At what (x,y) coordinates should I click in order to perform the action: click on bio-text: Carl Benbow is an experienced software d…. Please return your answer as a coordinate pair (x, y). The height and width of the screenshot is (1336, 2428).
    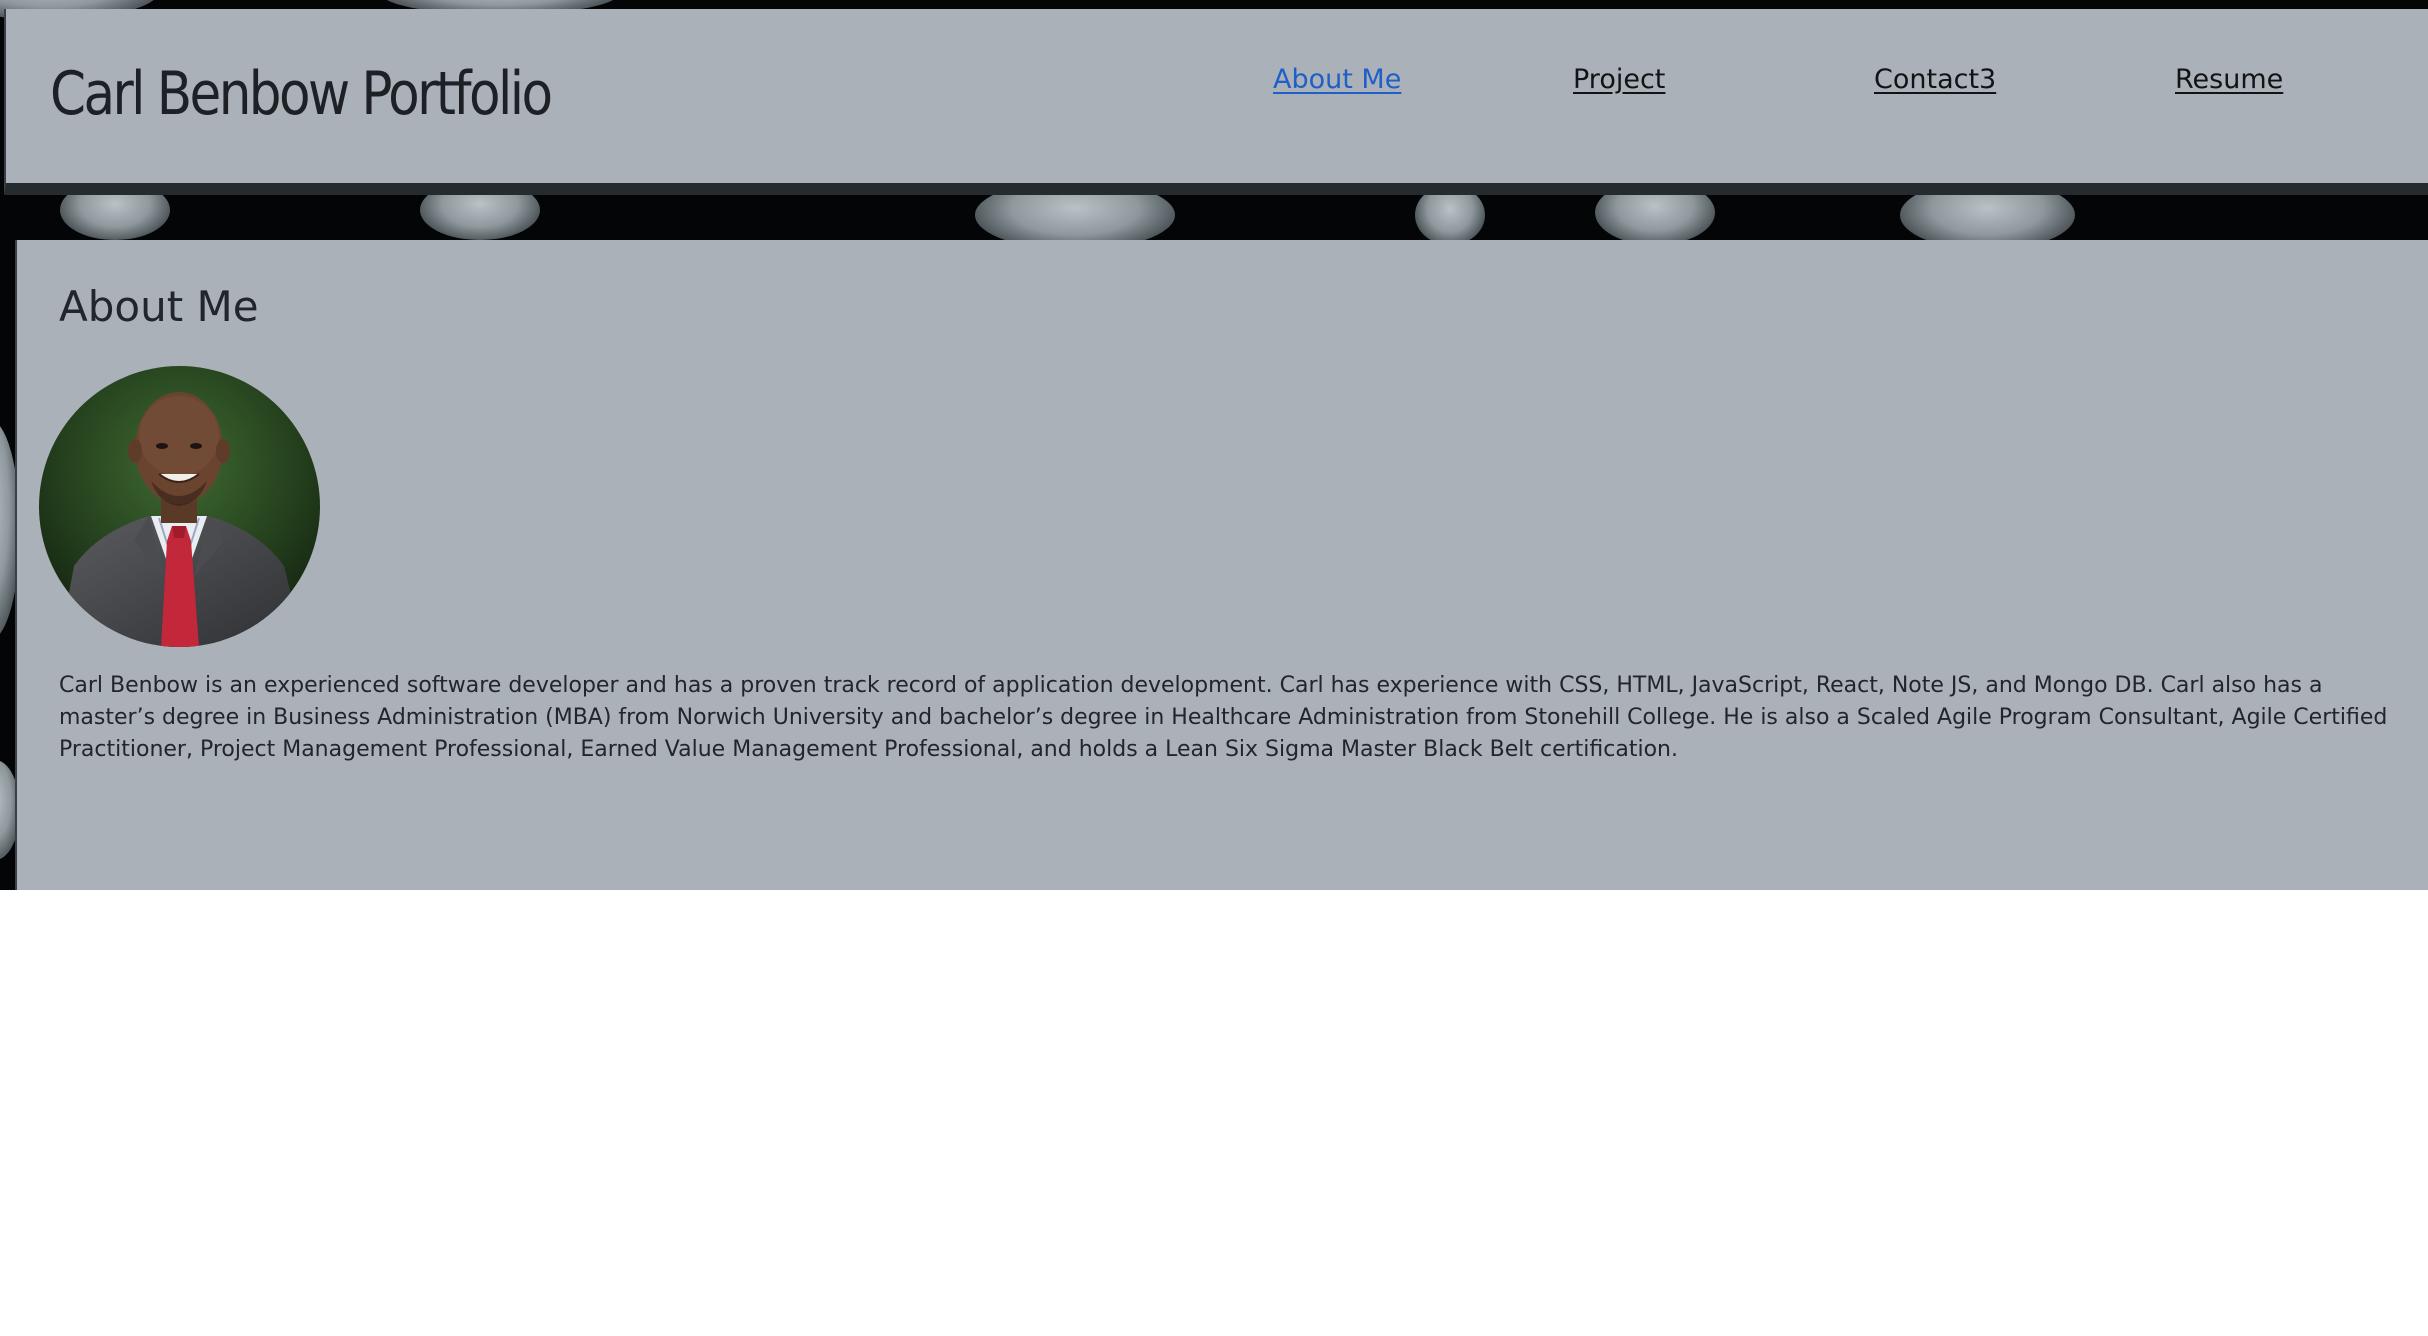
    Looking at the image, I should click on (1223, 717).